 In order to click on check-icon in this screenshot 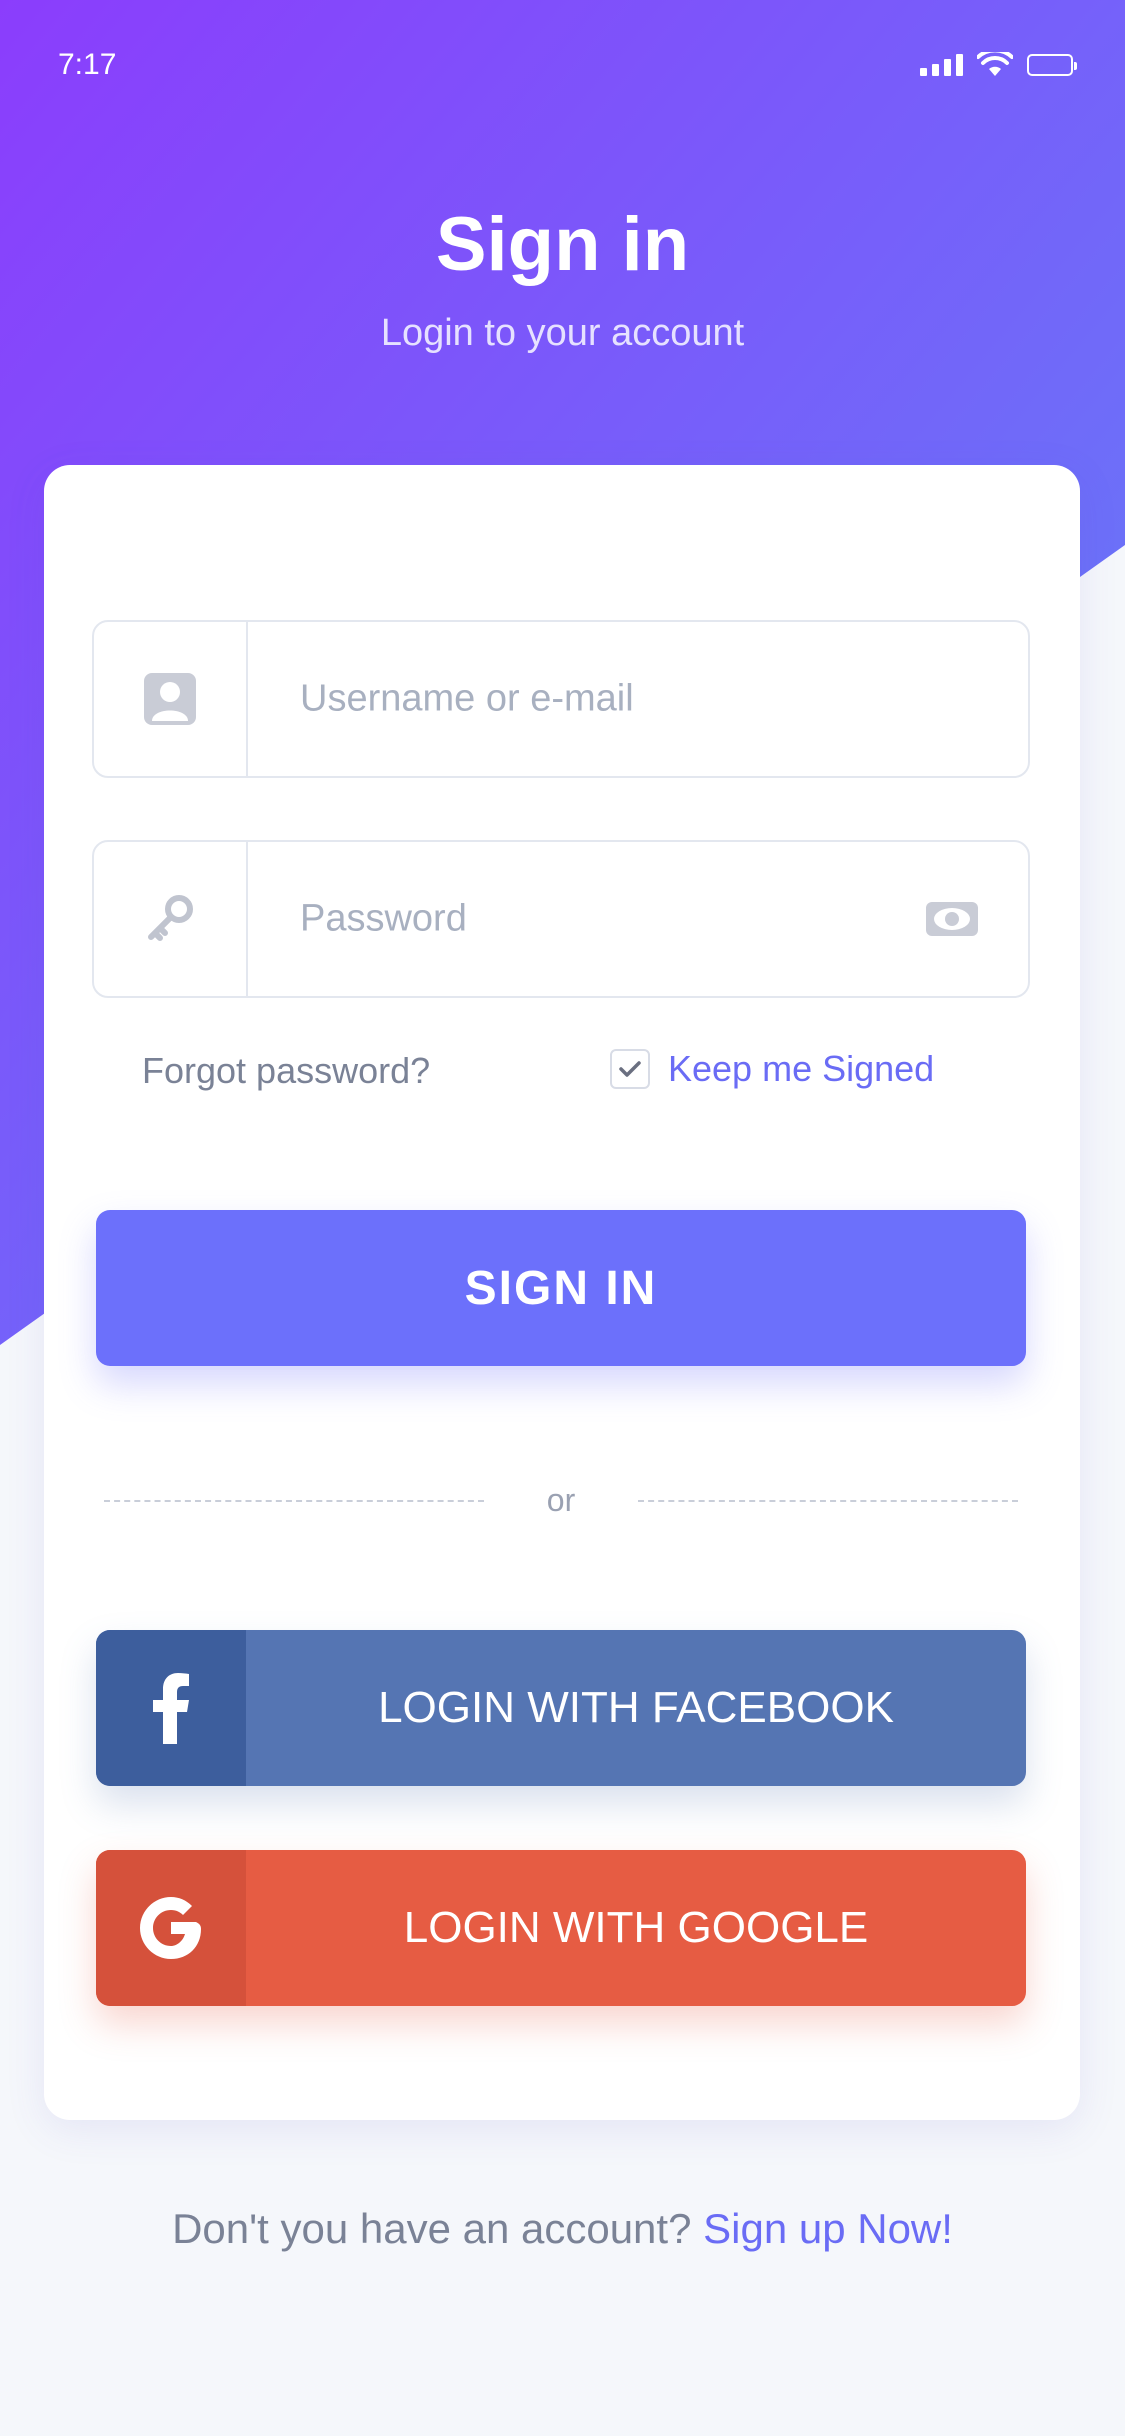, I will do `click(630, 1069)`.